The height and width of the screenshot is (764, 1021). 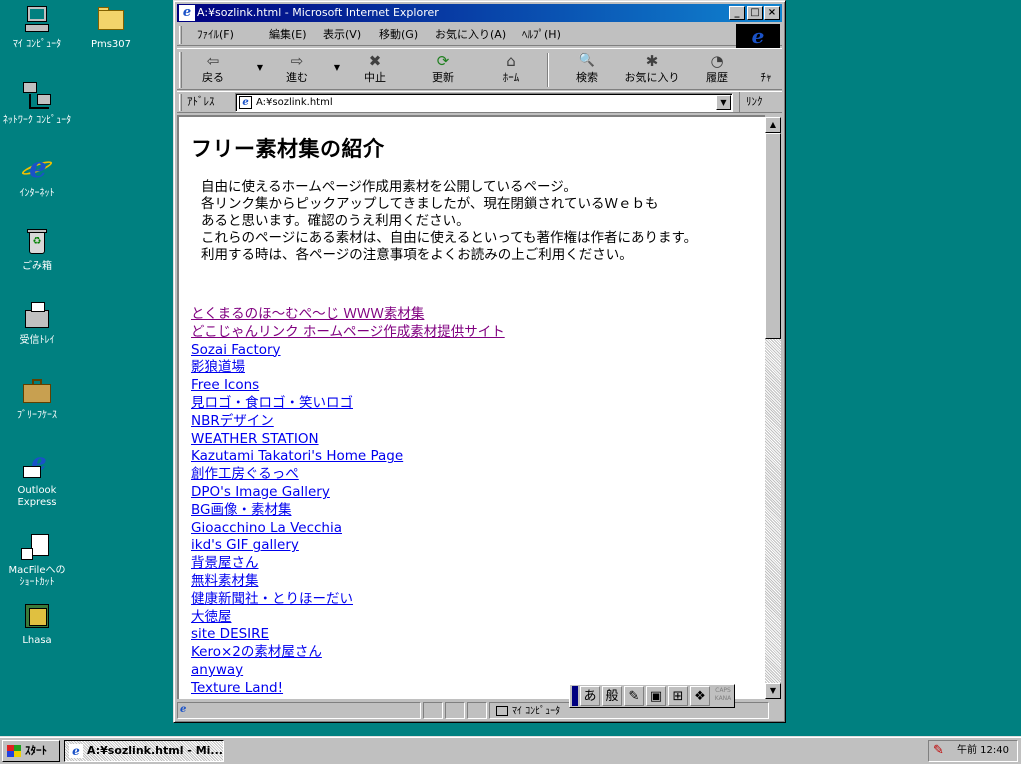 What do you see at coordinates (443, 77) in the screenshot?
I see `refresh-label: 更新` at bounding box center [443, 77].